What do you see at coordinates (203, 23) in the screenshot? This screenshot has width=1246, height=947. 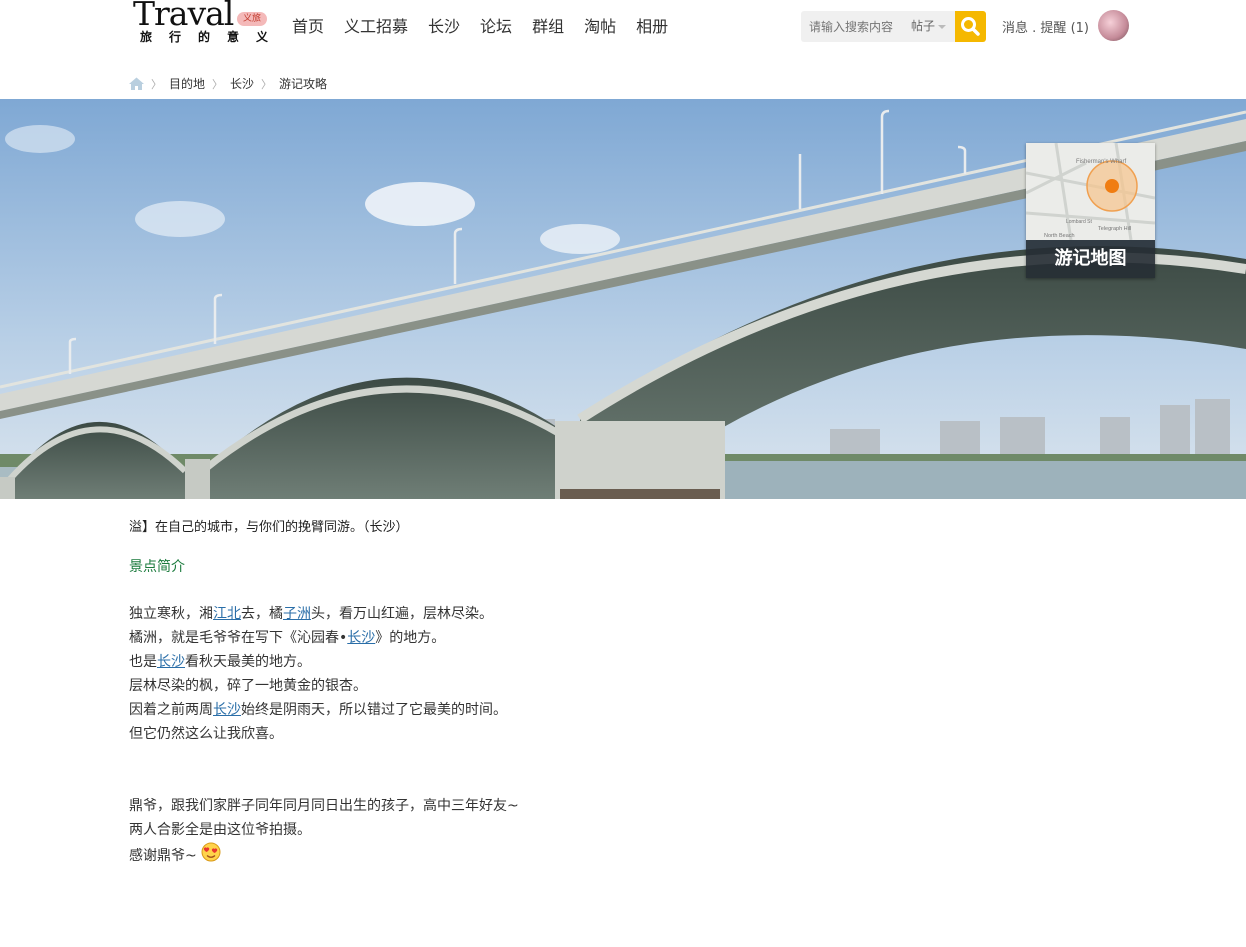 I see `site-logo: Traval 义旅 旅行的意义` at bounding box center [203, 23].